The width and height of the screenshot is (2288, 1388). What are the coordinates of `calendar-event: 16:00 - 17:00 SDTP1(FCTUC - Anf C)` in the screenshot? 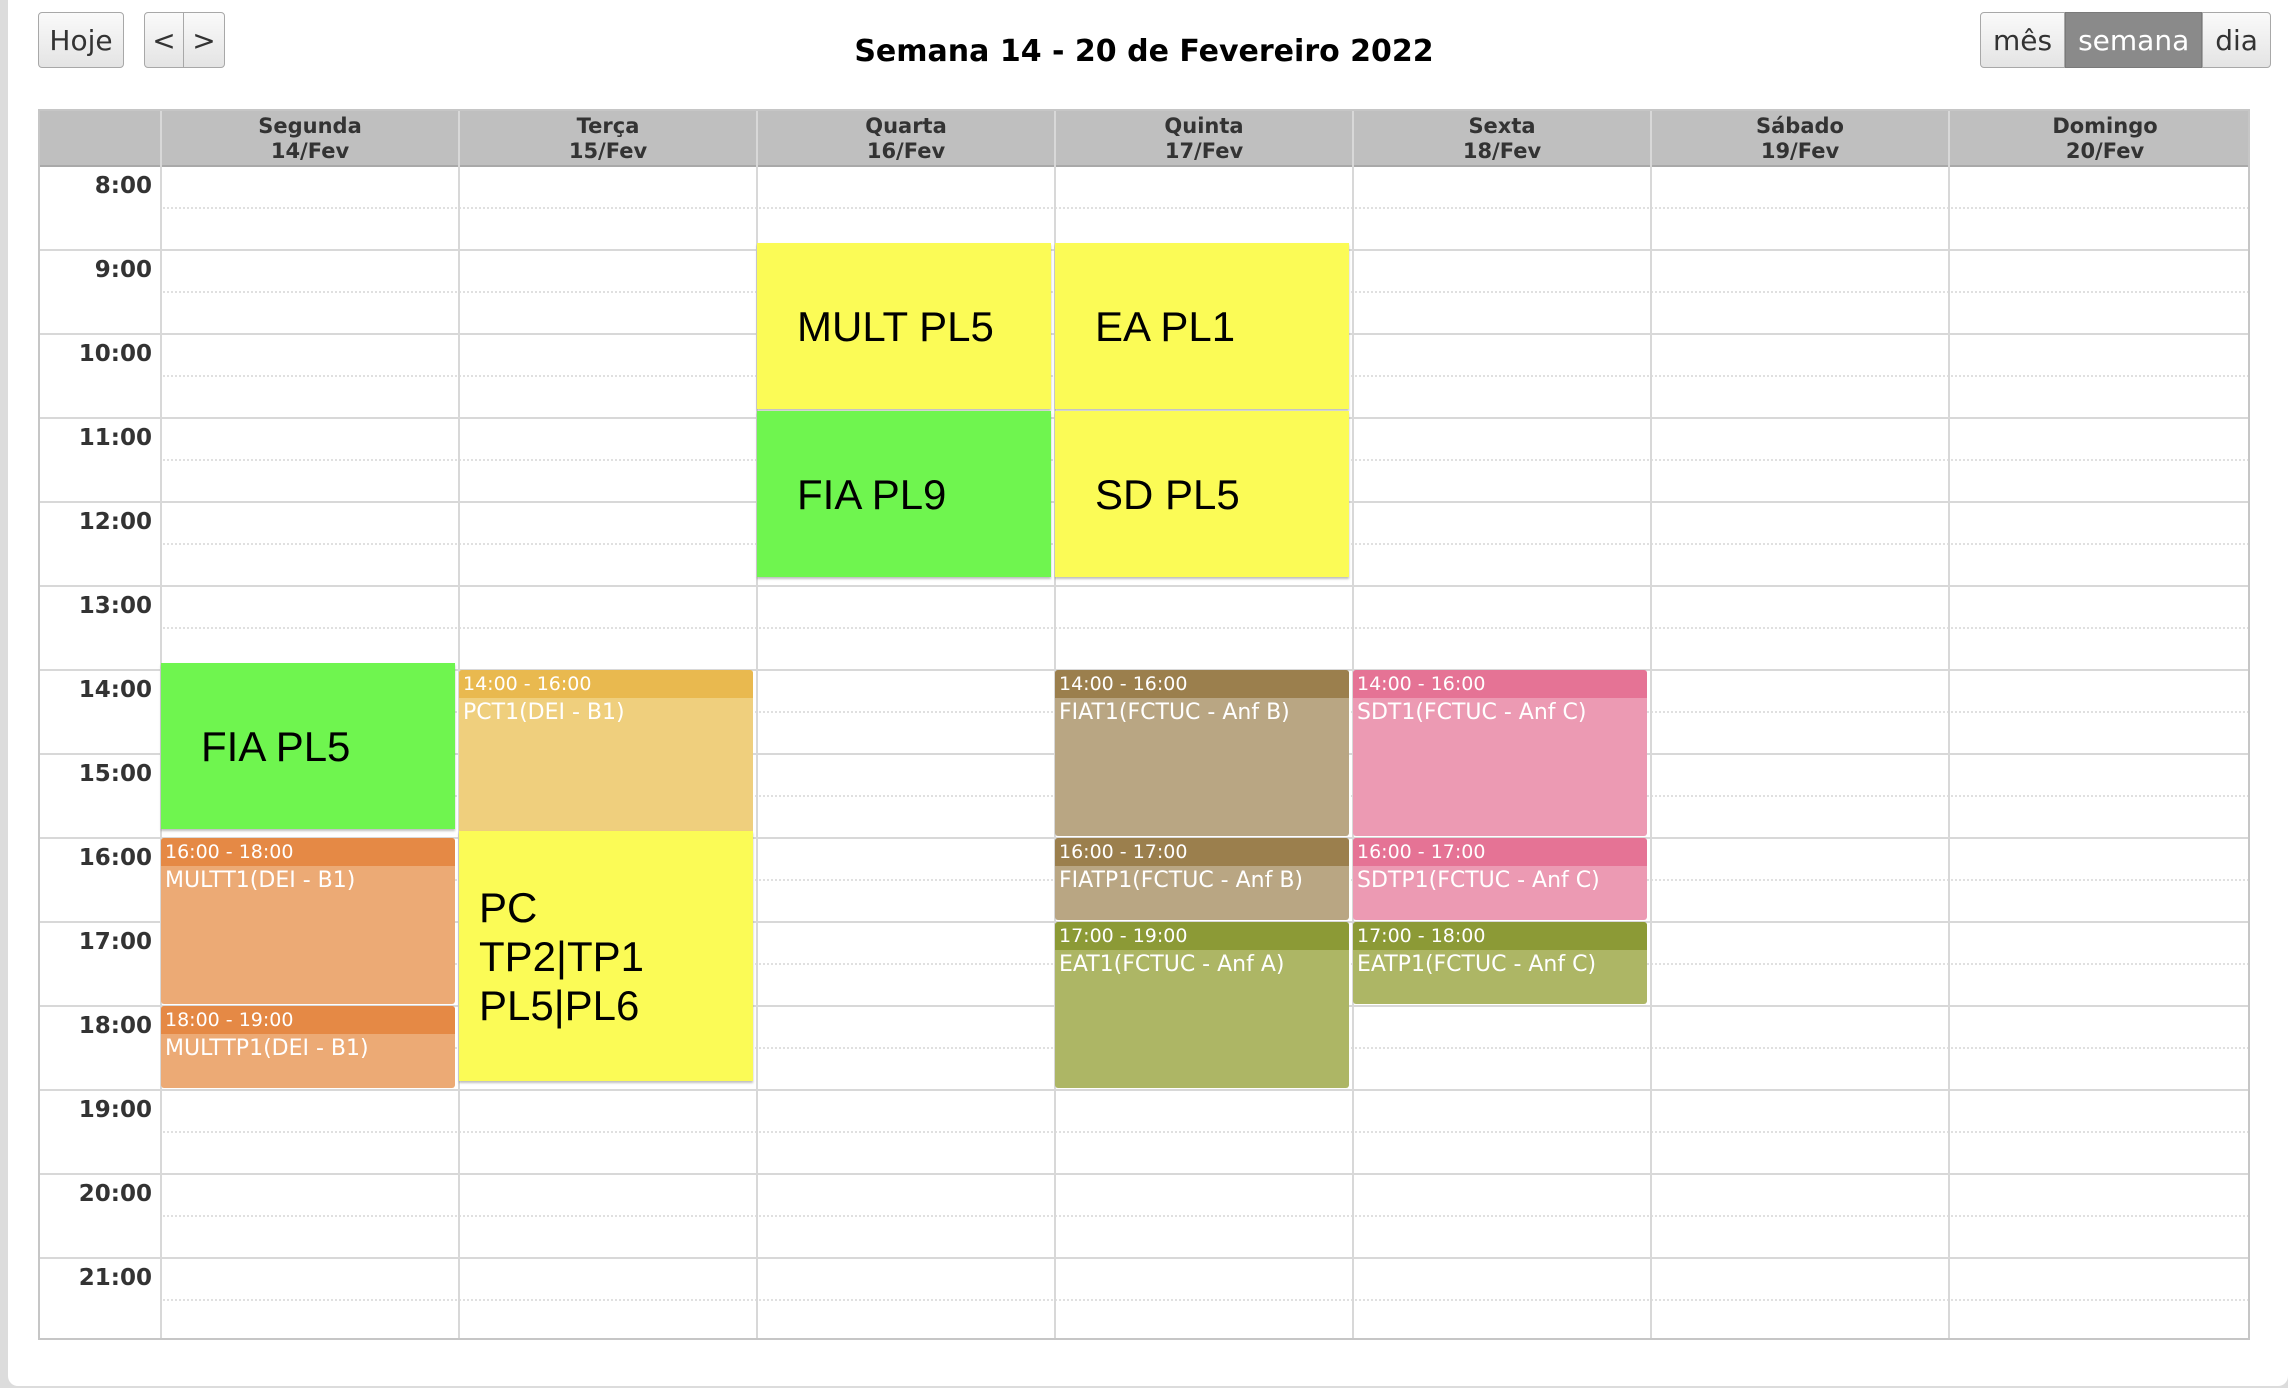 It's located at (1500, 879).